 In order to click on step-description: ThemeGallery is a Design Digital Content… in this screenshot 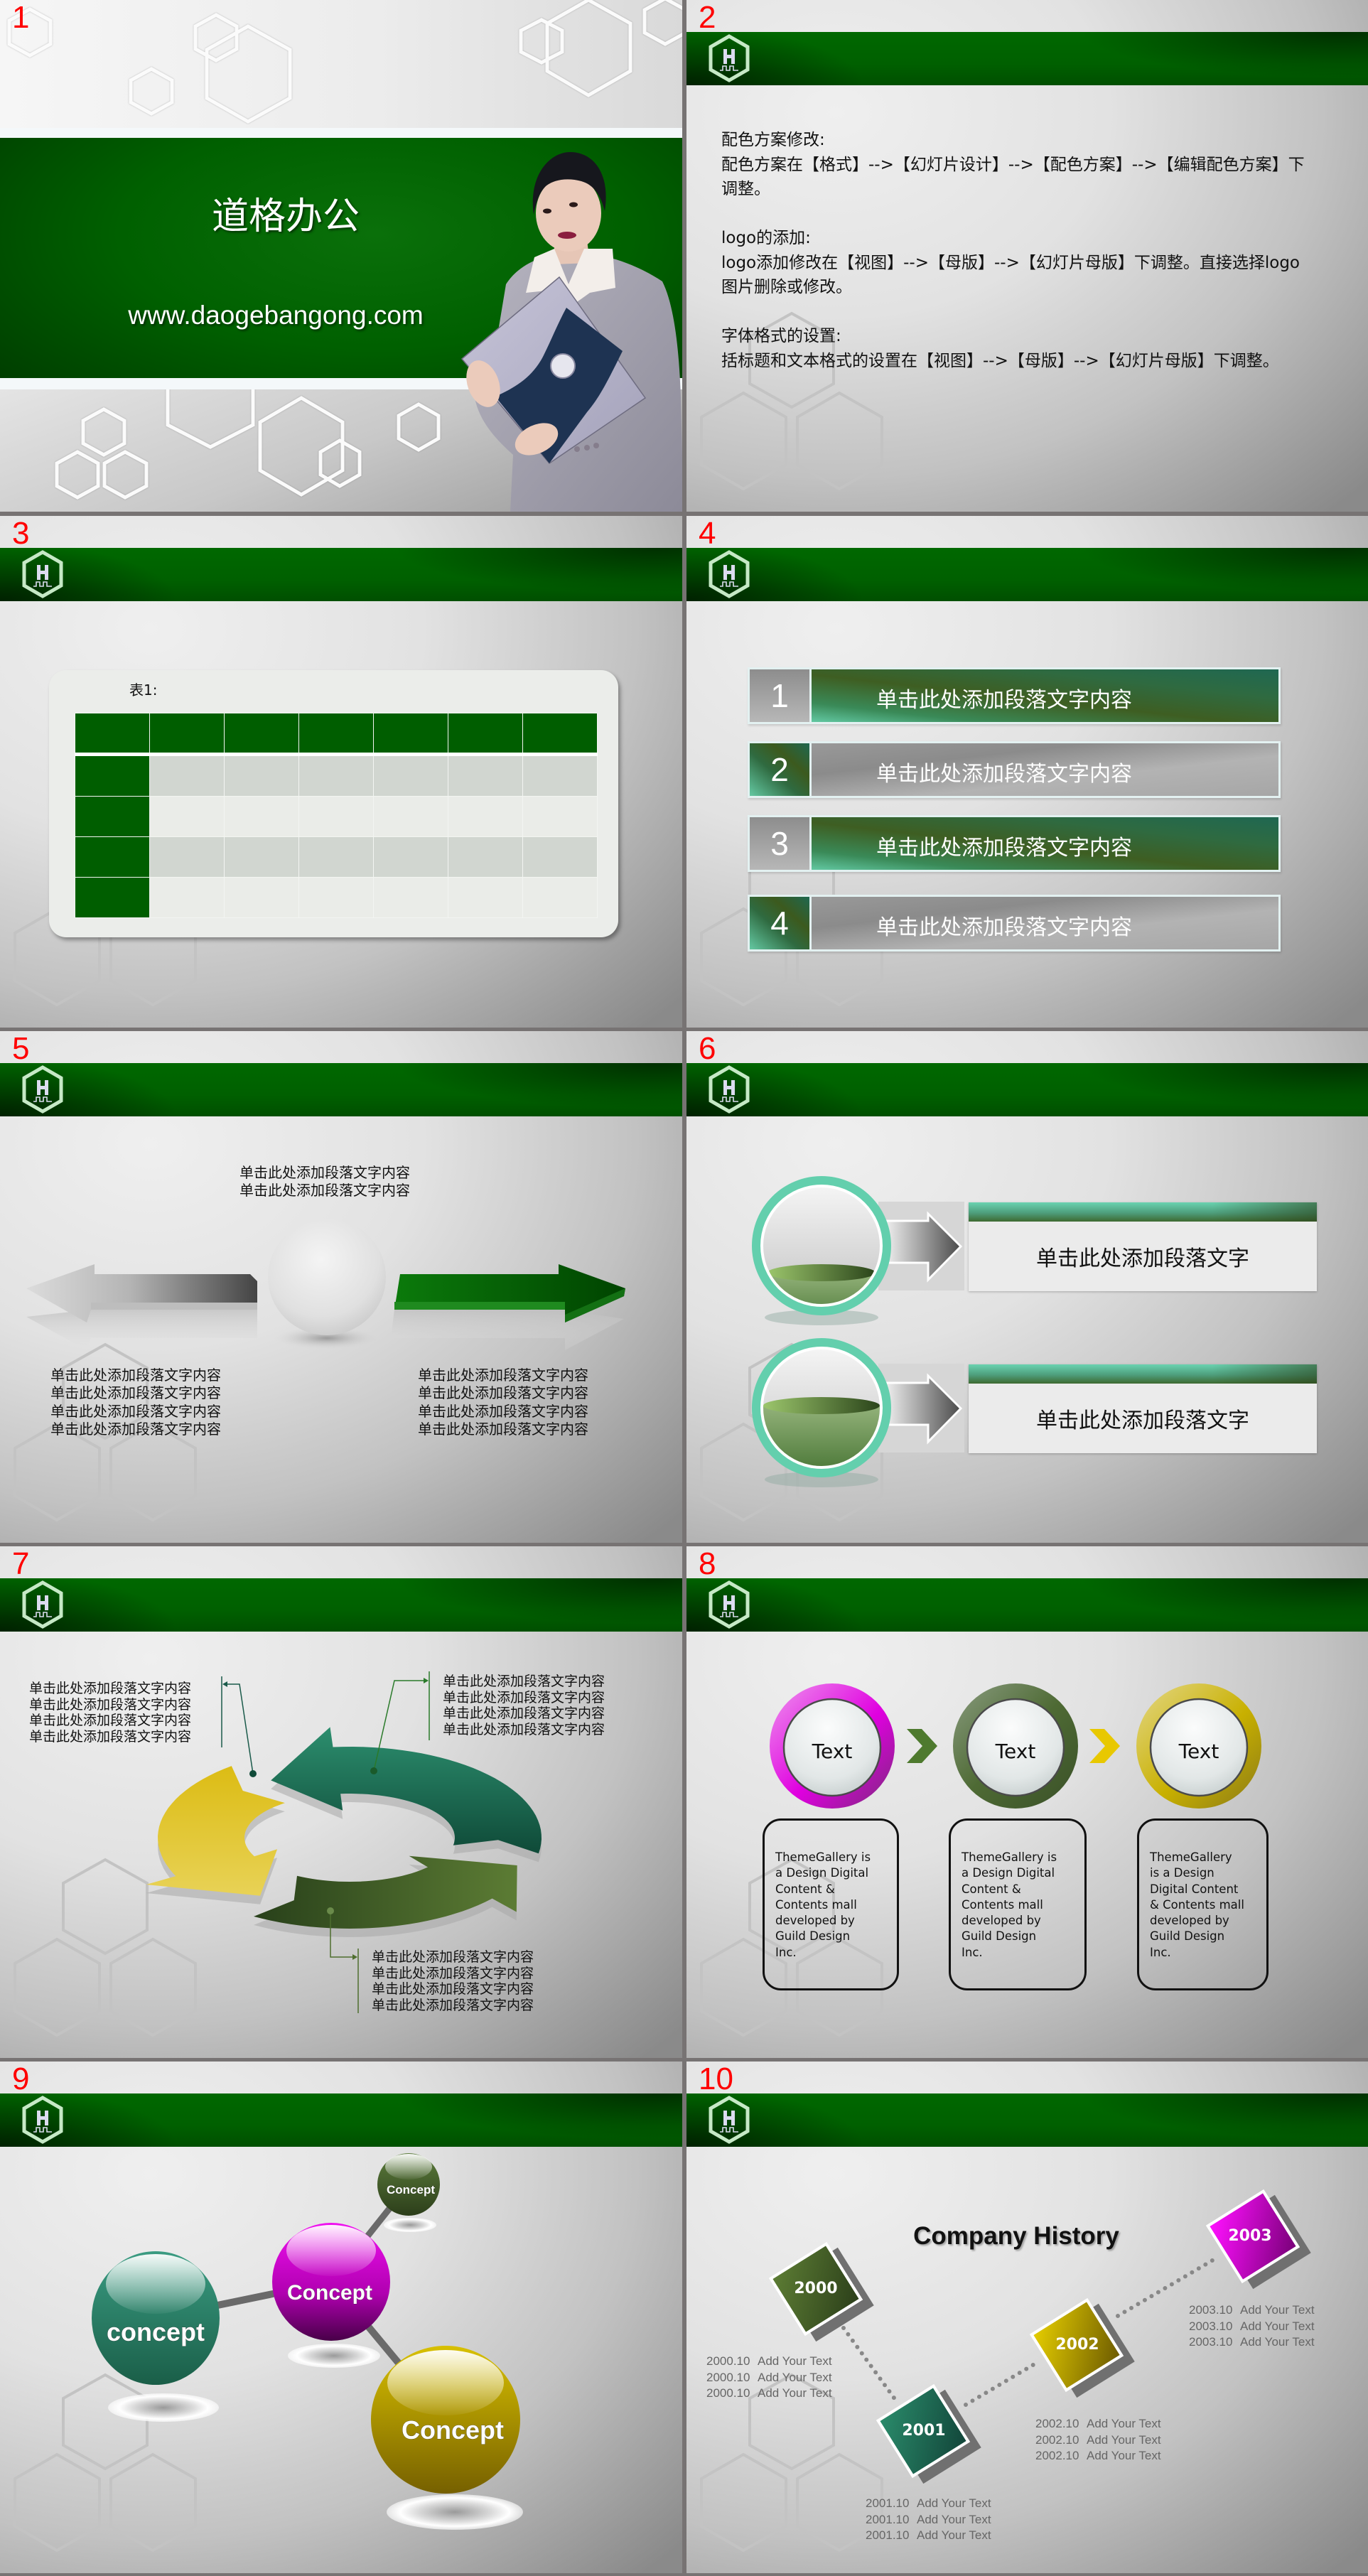, I will do `click(1197, 1906)`.